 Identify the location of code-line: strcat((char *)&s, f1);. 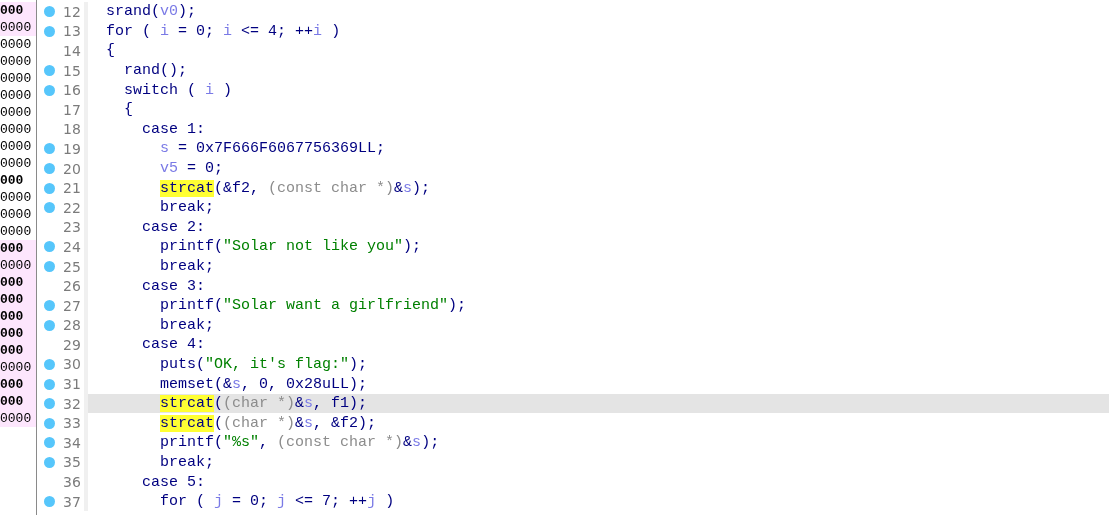
(263, 404).